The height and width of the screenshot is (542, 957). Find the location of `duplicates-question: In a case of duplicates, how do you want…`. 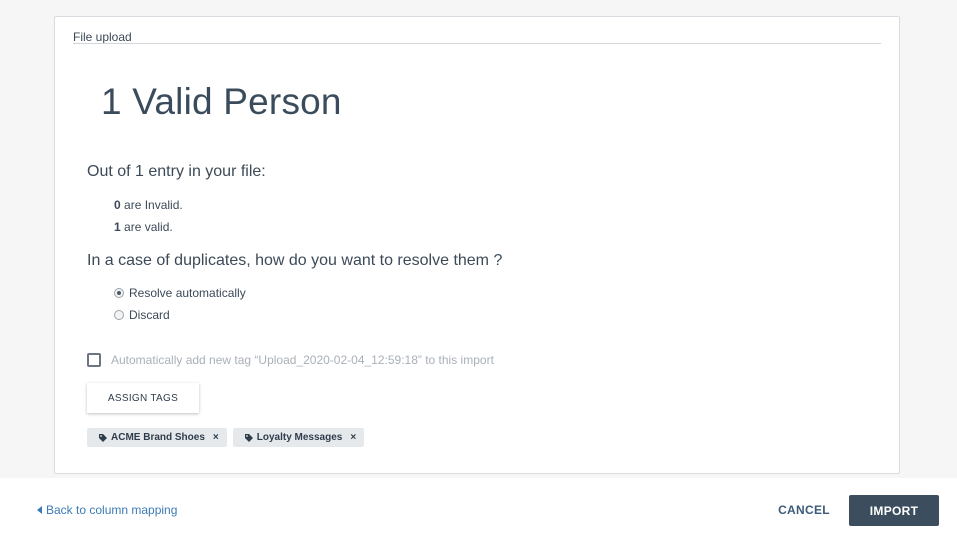

duplicates-question: In a case of duplicates, how do you want… is located at coordinates (295, 260).